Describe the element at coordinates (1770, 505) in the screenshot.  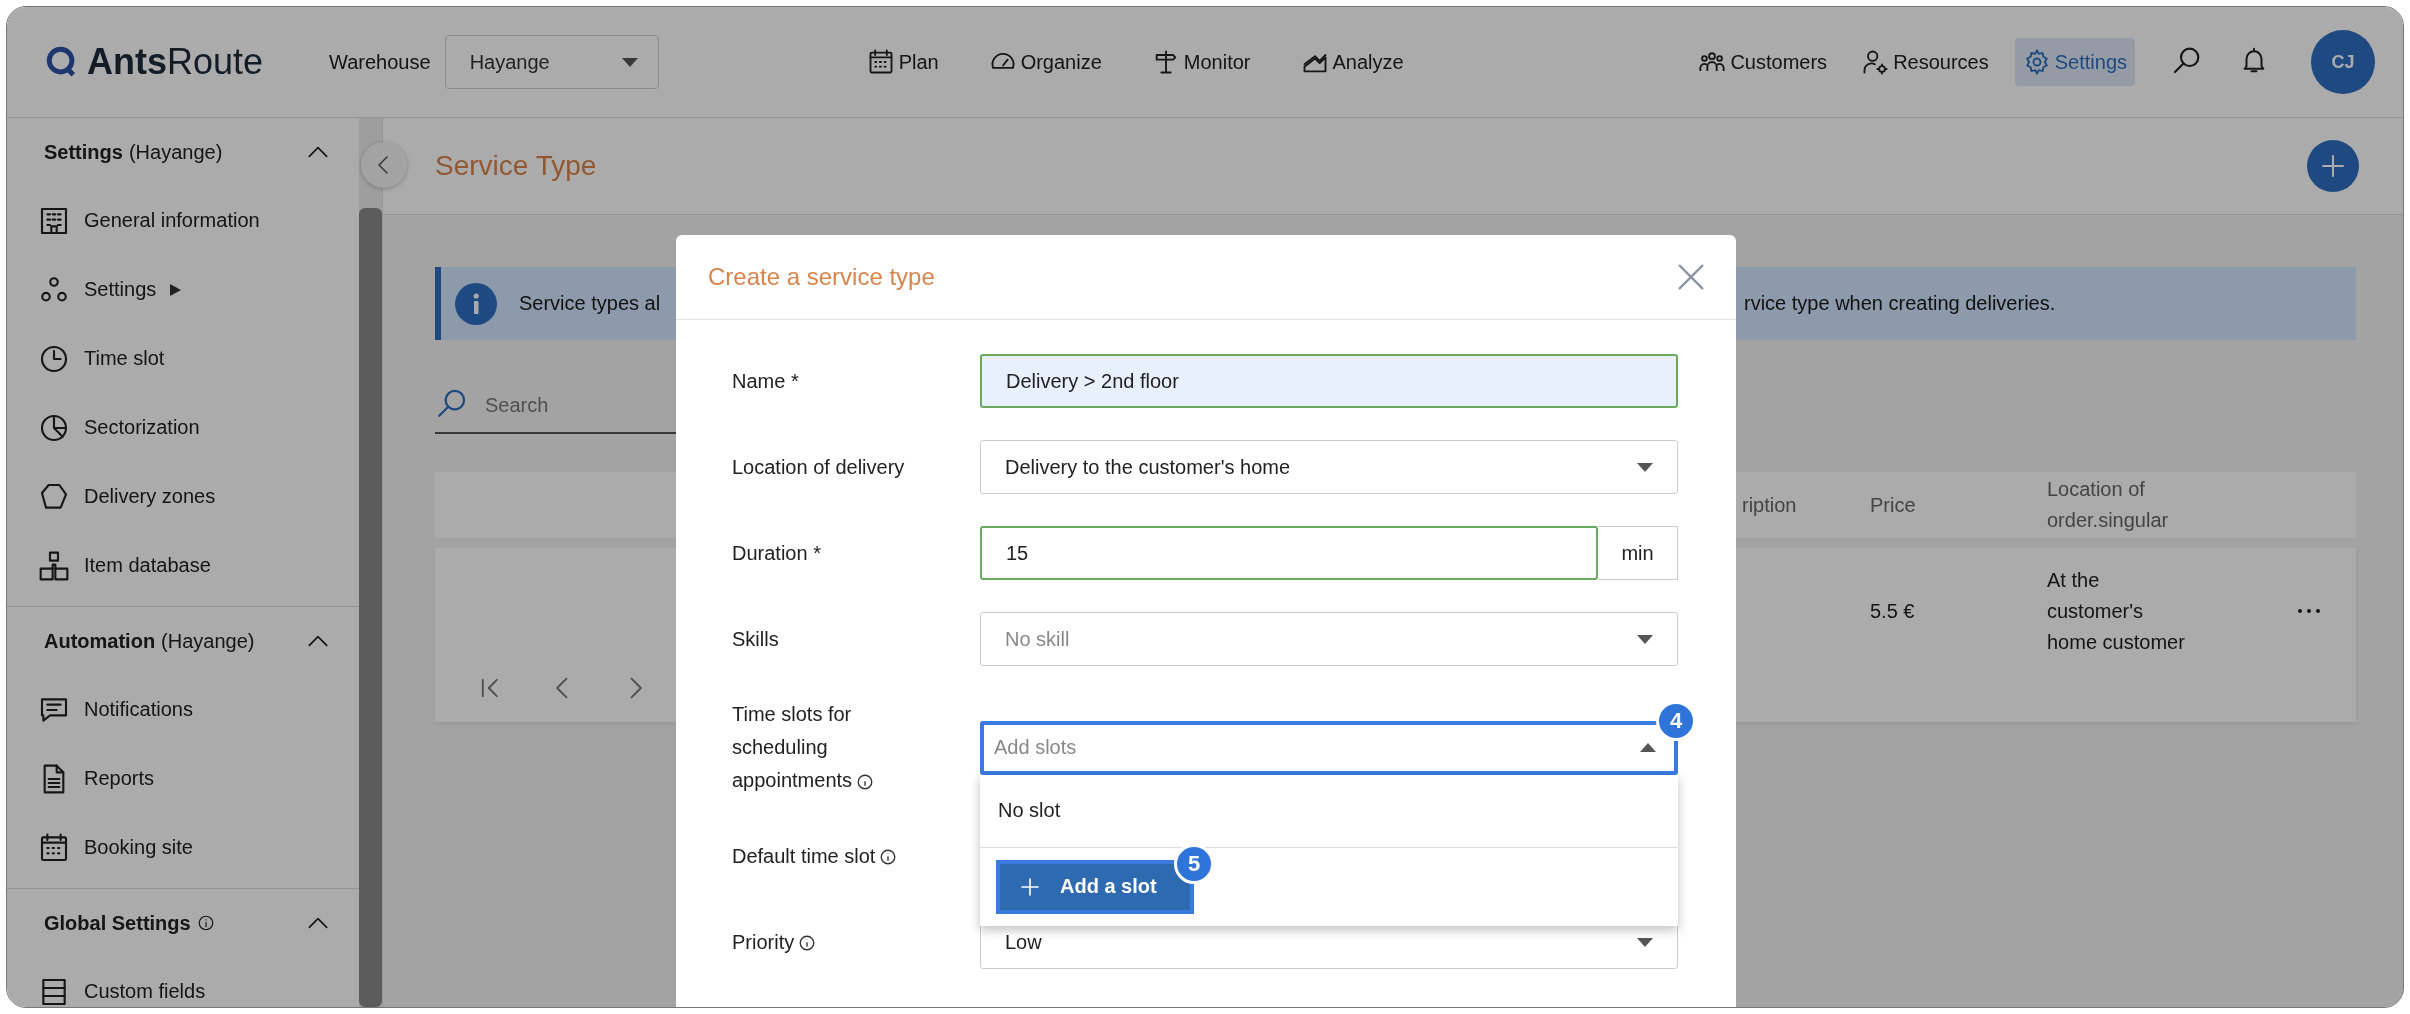
I see `column-header: ription` at that location.